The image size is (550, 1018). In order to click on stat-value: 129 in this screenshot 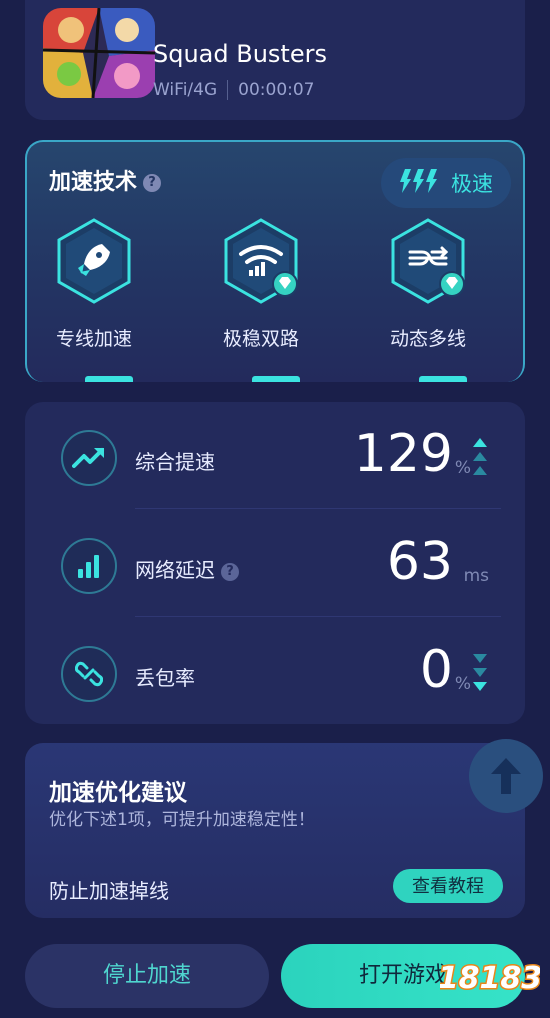, I will do `click(403, 454)`.